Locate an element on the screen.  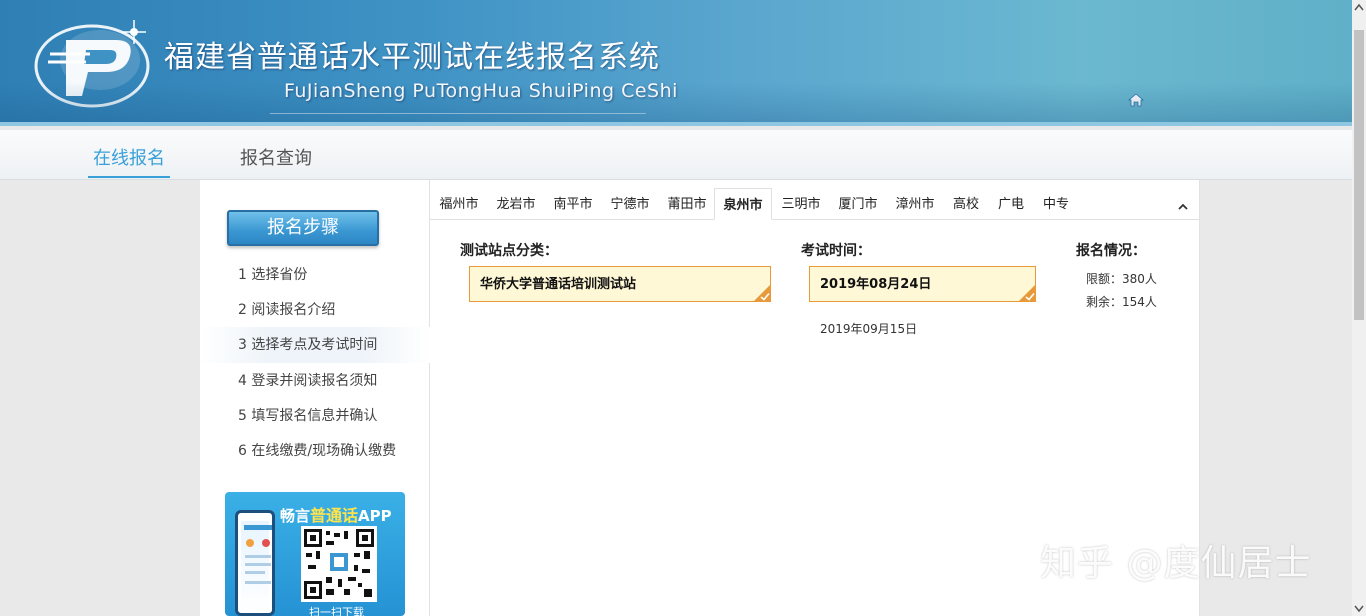
promo-title: 畅言普通话APP is located at coordinates (336, 514).